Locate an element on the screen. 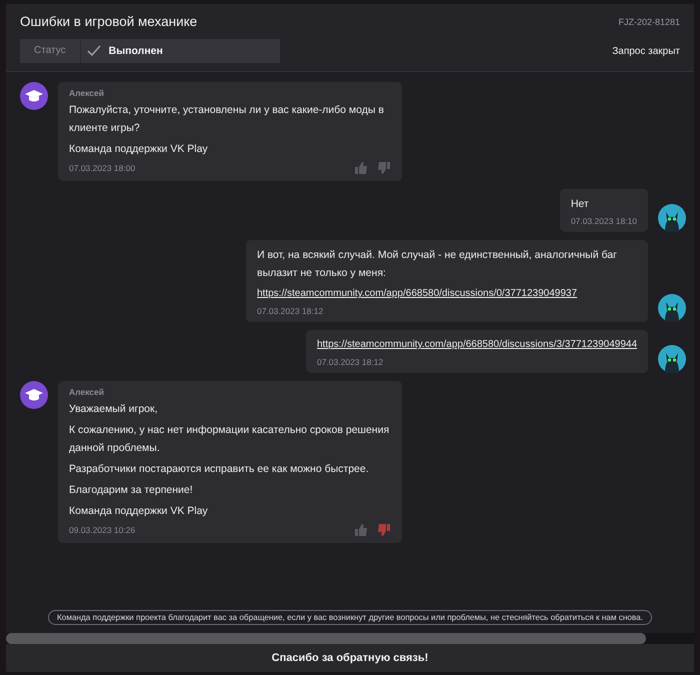 Image resolution: width=700 pixels, height=675 pixels. status-label: Статус is located at coordinates (50, 51).